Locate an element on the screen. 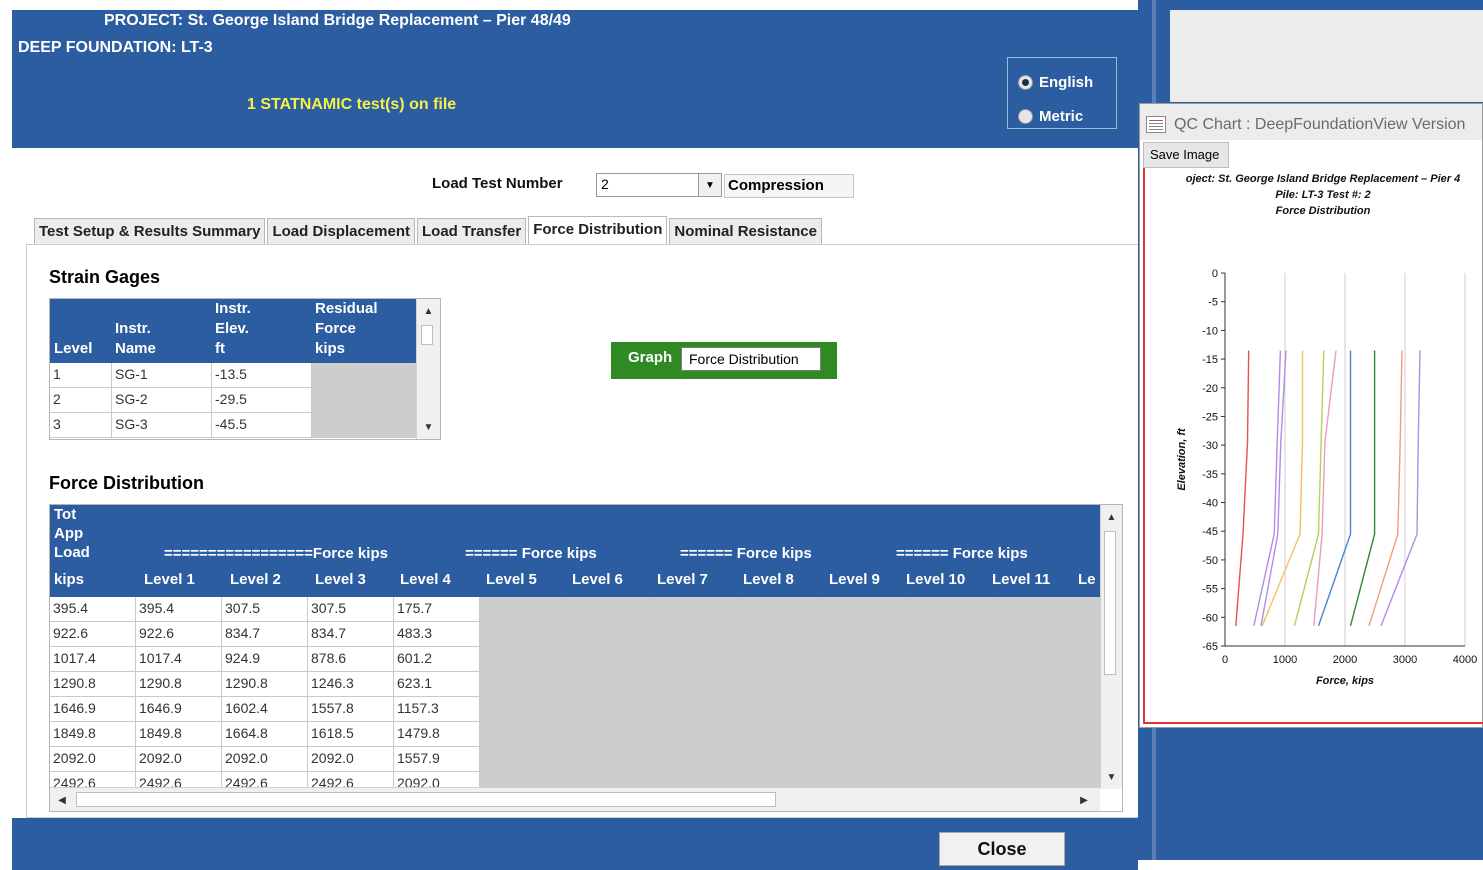  cell-level-force: 924.9 is located at coordinates (265, 659).